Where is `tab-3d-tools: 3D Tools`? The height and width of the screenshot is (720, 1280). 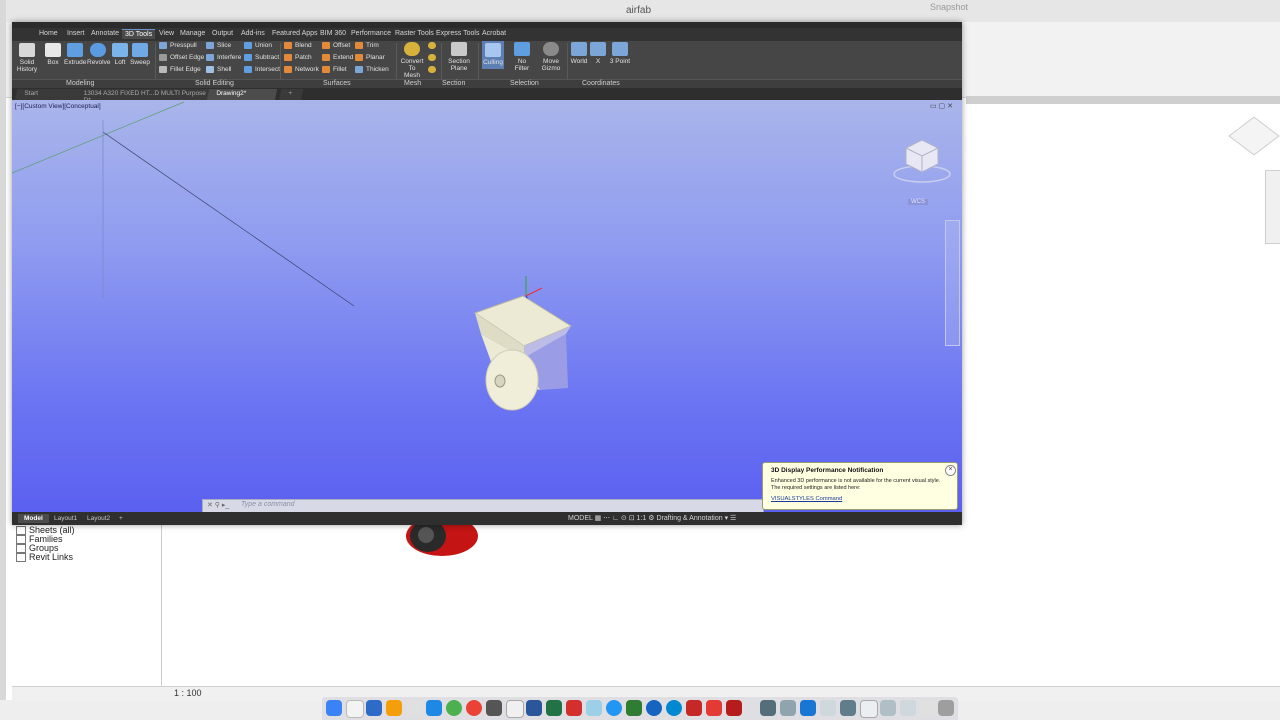 tab-3d-tools: 3D Tools is located at coordinates (139, 34).